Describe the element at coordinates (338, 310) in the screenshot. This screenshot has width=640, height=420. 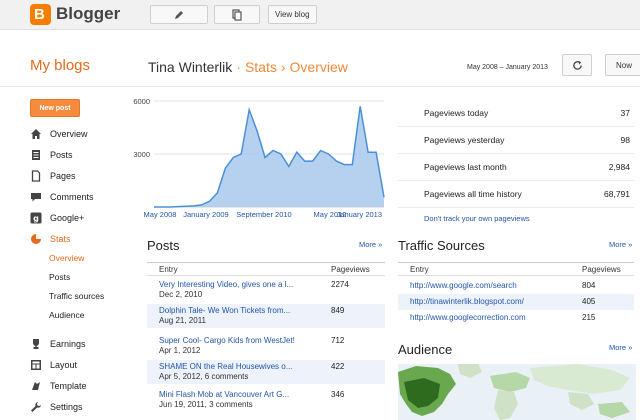
I see `post-views: 849` at that location.